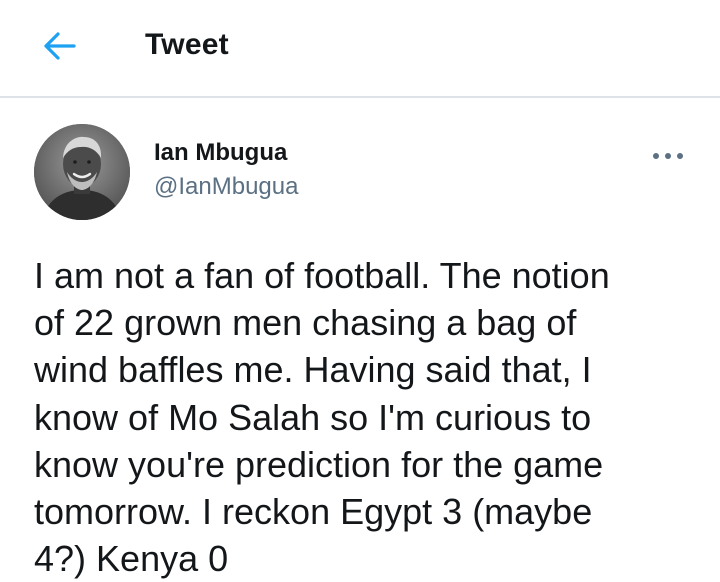 This screenshot has height=582, width=720. I want to click on more-options-button, so click(668, 156).